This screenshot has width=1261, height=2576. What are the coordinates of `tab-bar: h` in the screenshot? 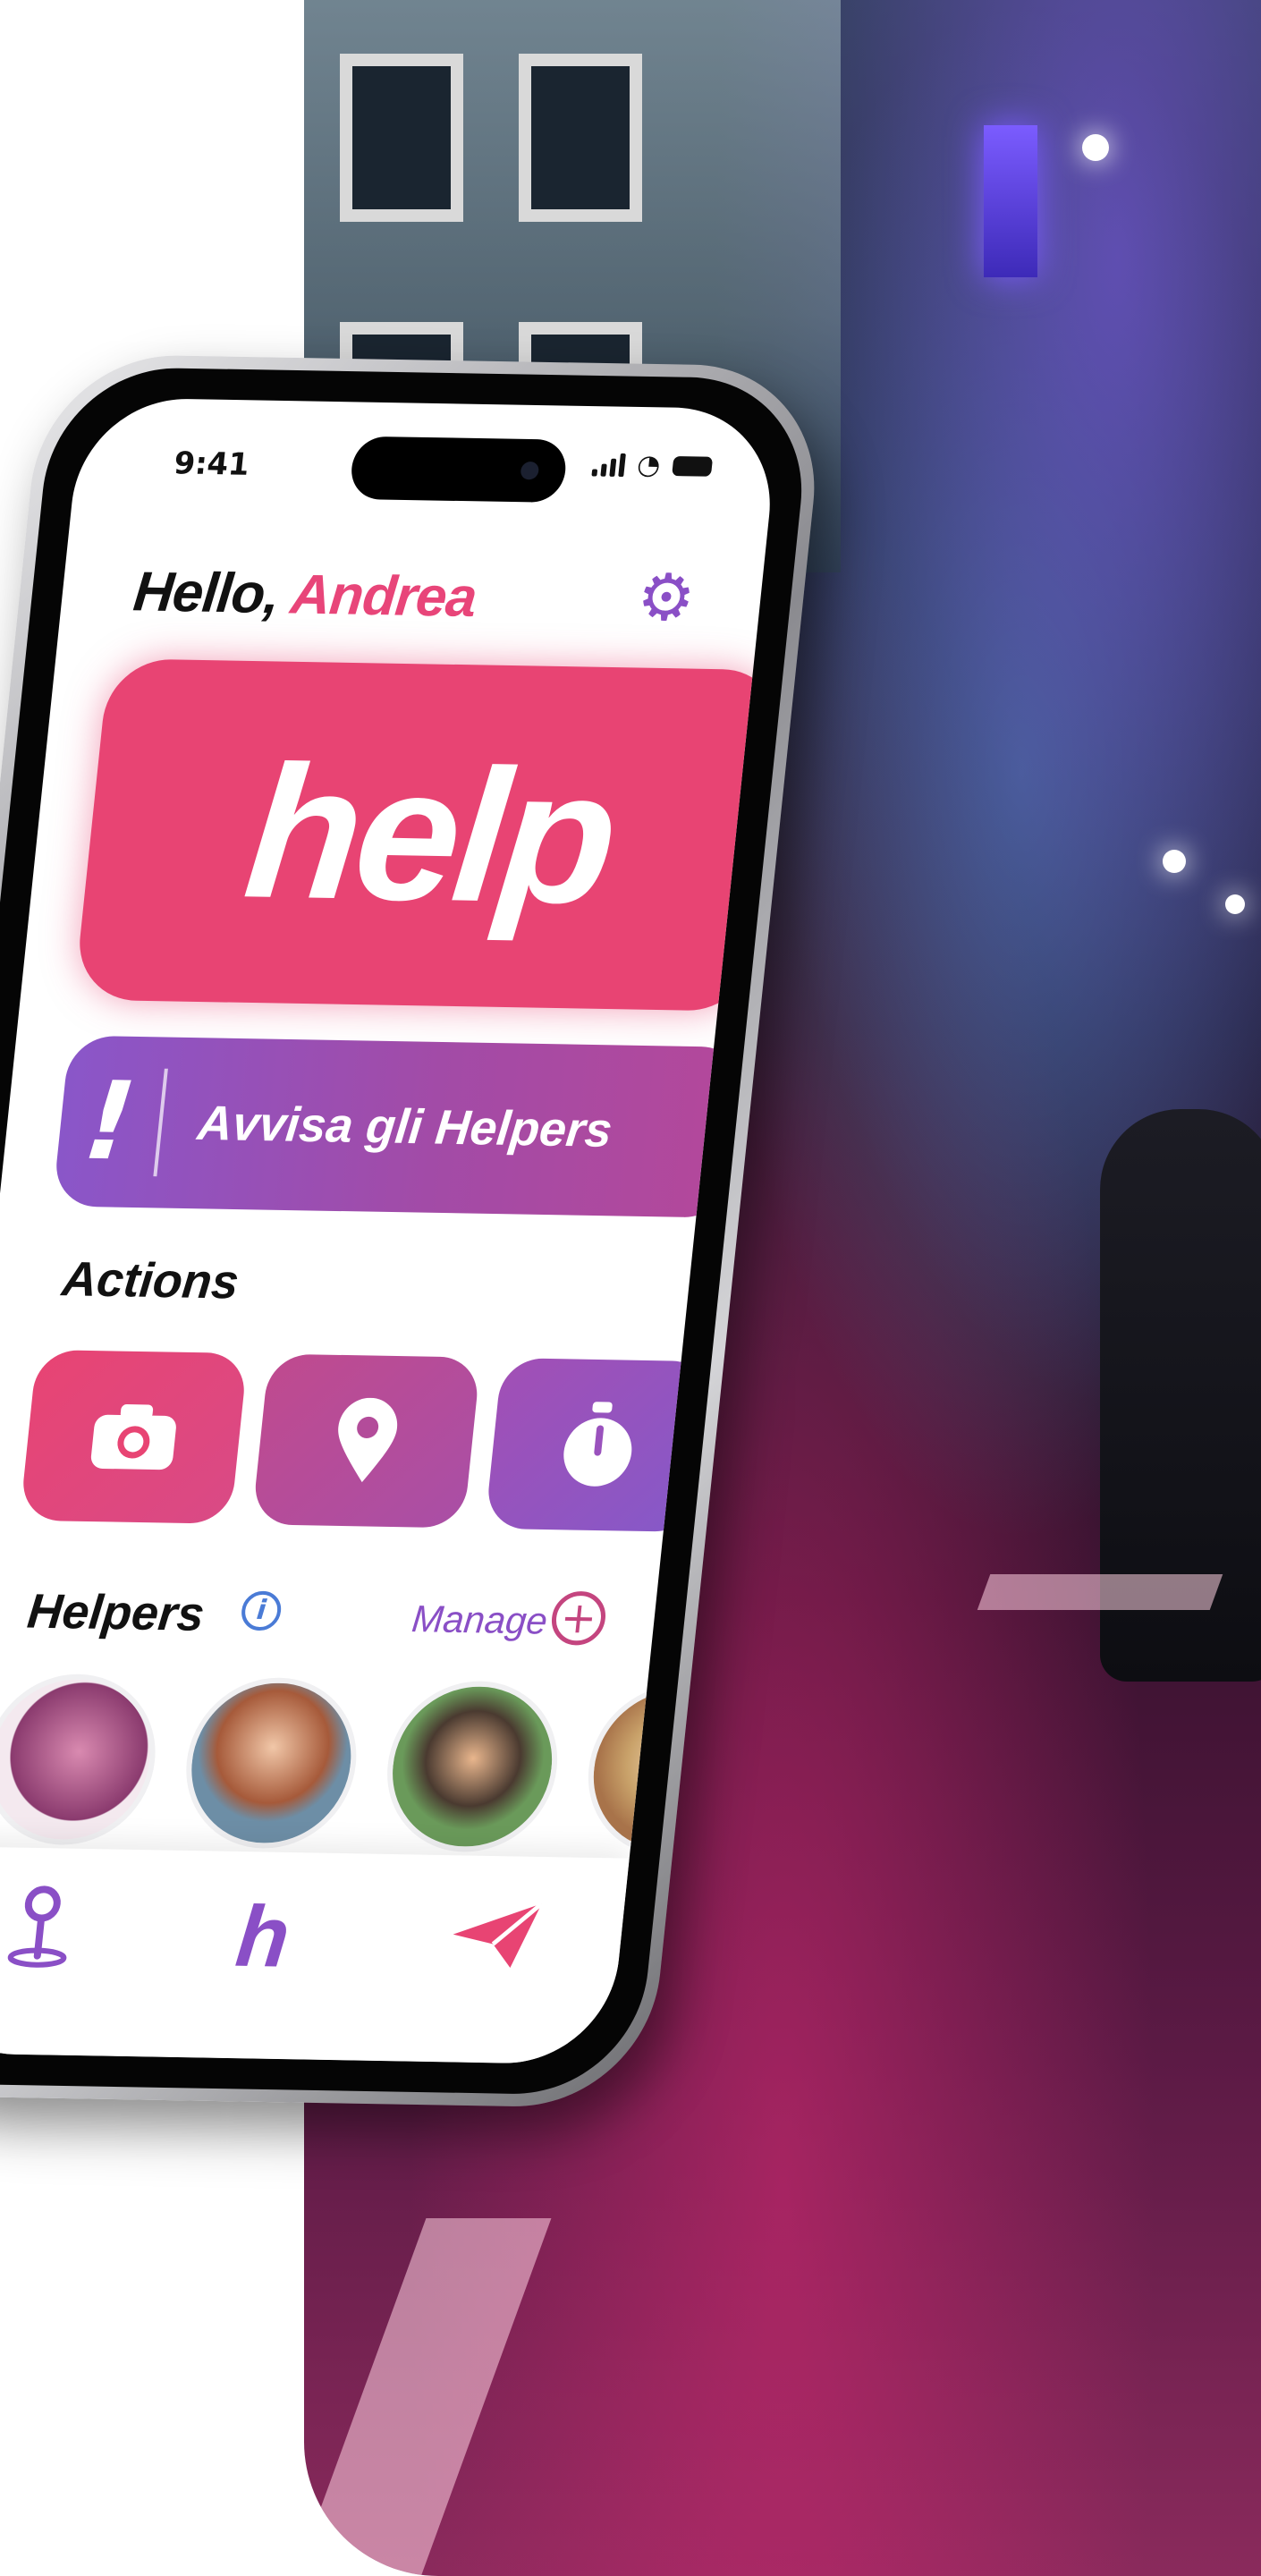 It's located at (315, 1955).